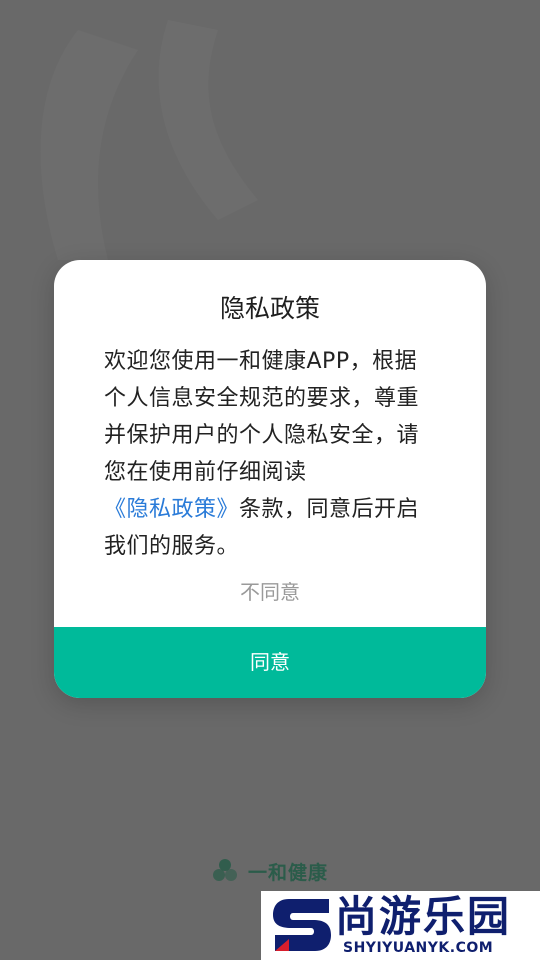 This screenshot has width=540, height=960. I want to click on s-logo-icon, so click(302, 925).